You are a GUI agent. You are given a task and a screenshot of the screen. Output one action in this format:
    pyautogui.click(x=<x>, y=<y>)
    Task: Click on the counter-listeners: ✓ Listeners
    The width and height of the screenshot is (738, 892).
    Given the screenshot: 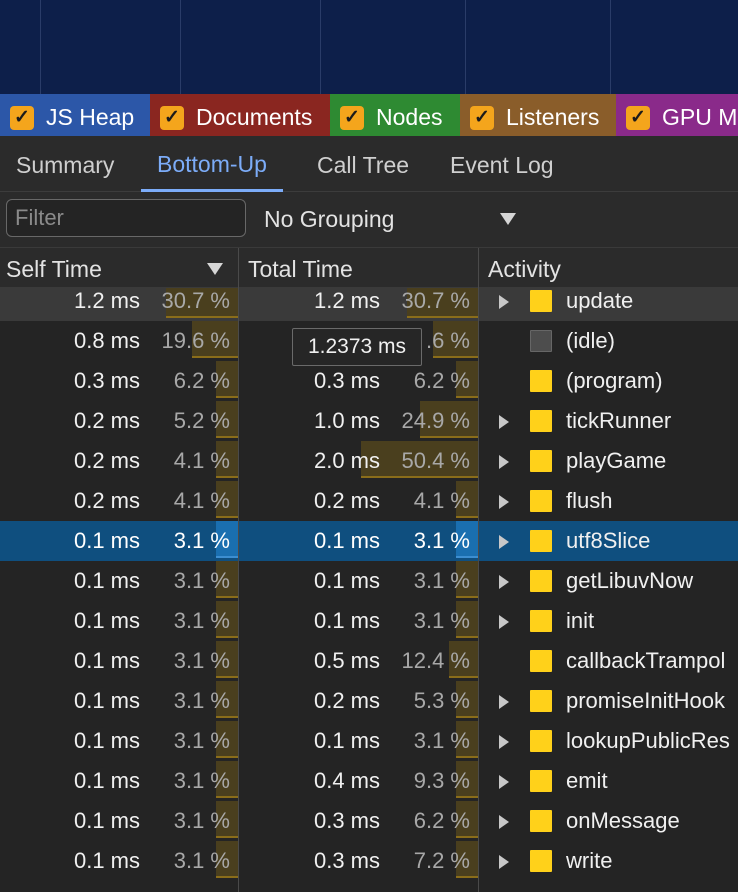 What is the action you would take?
    pyautogui.click(x=538, y=115)
    